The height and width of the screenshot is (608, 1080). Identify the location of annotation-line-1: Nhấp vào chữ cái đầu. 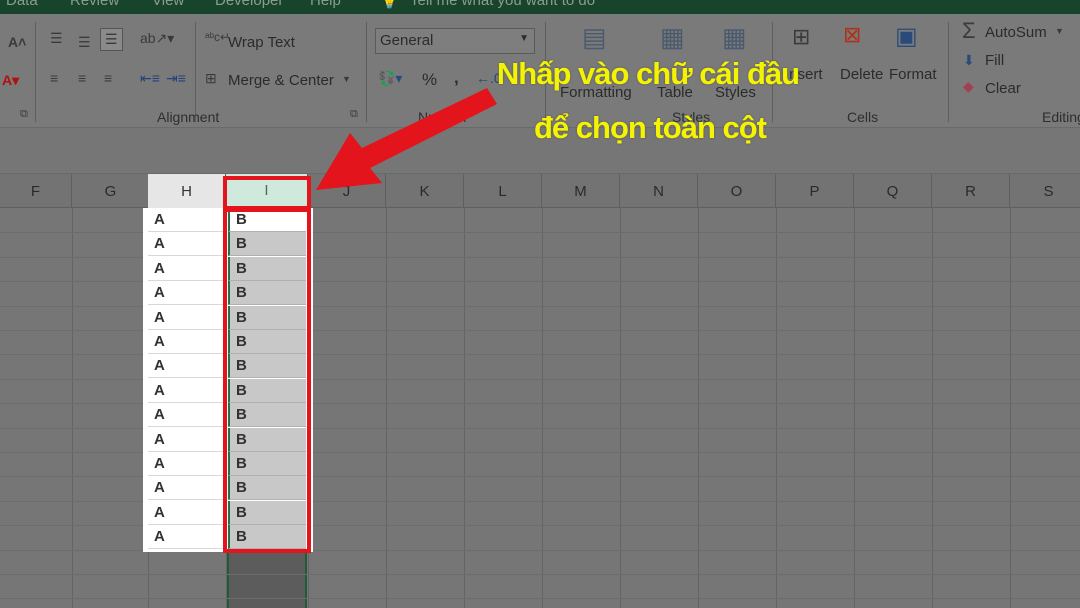
(648, 73).